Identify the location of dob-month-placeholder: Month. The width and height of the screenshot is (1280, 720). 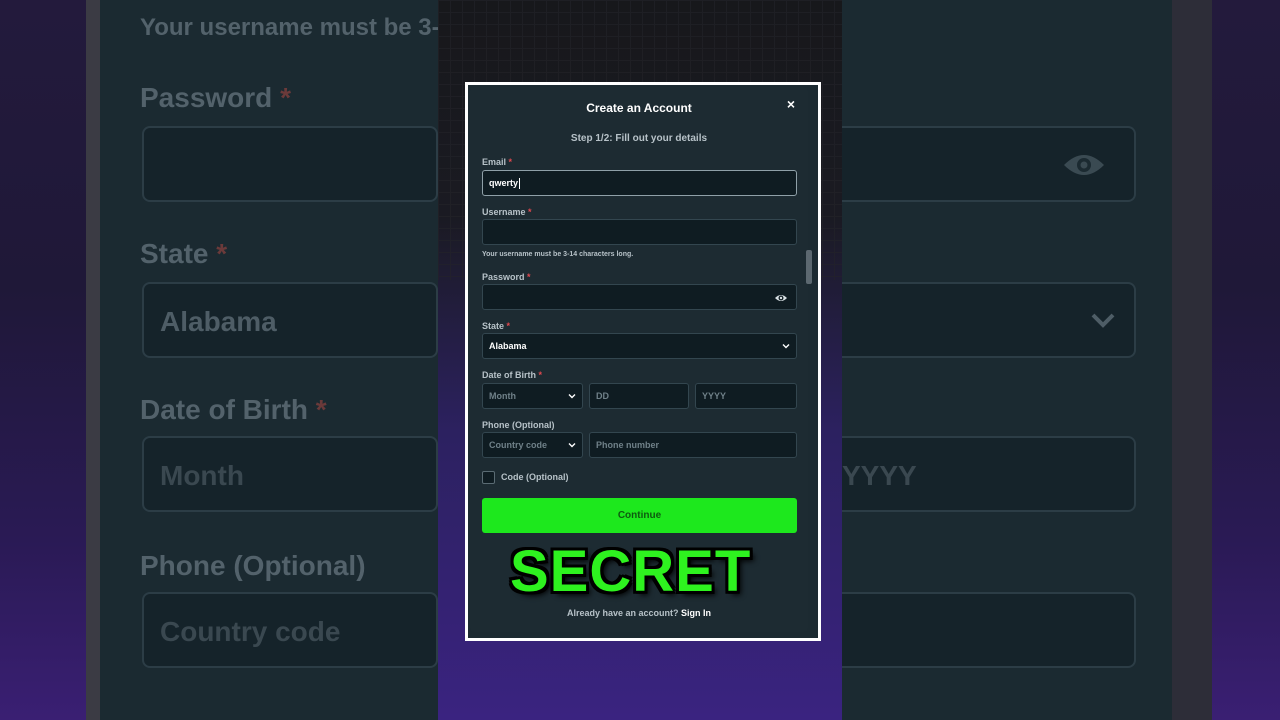
(502, 396).